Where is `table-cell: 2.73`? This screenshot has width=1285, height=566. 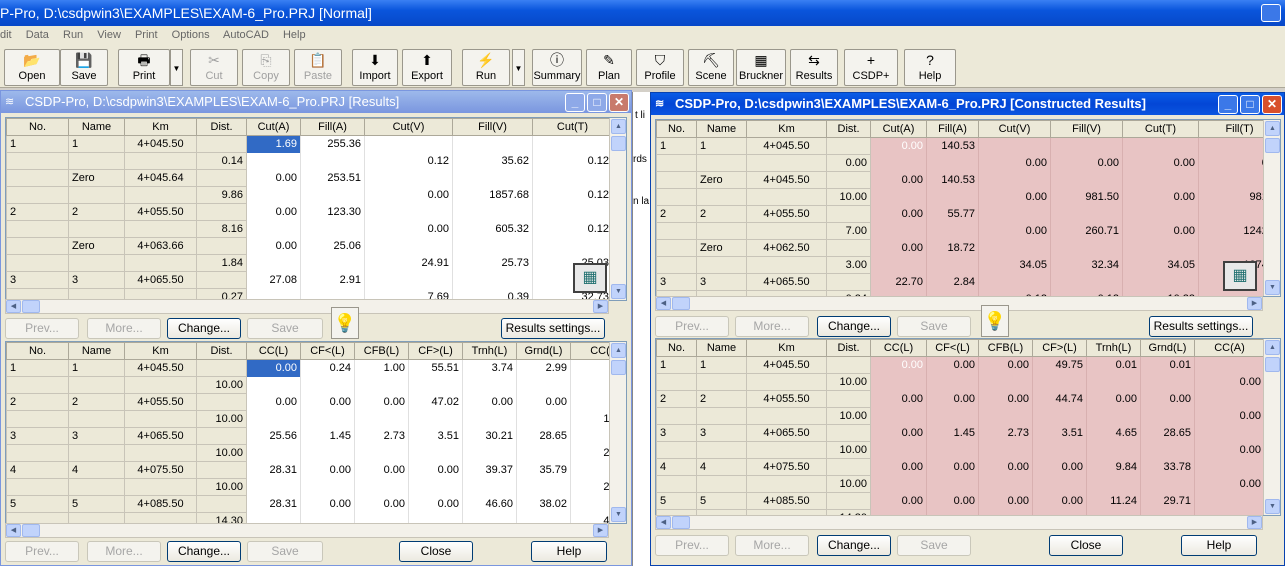
table-cell: 2.73 is located at coordinates (381, 436).